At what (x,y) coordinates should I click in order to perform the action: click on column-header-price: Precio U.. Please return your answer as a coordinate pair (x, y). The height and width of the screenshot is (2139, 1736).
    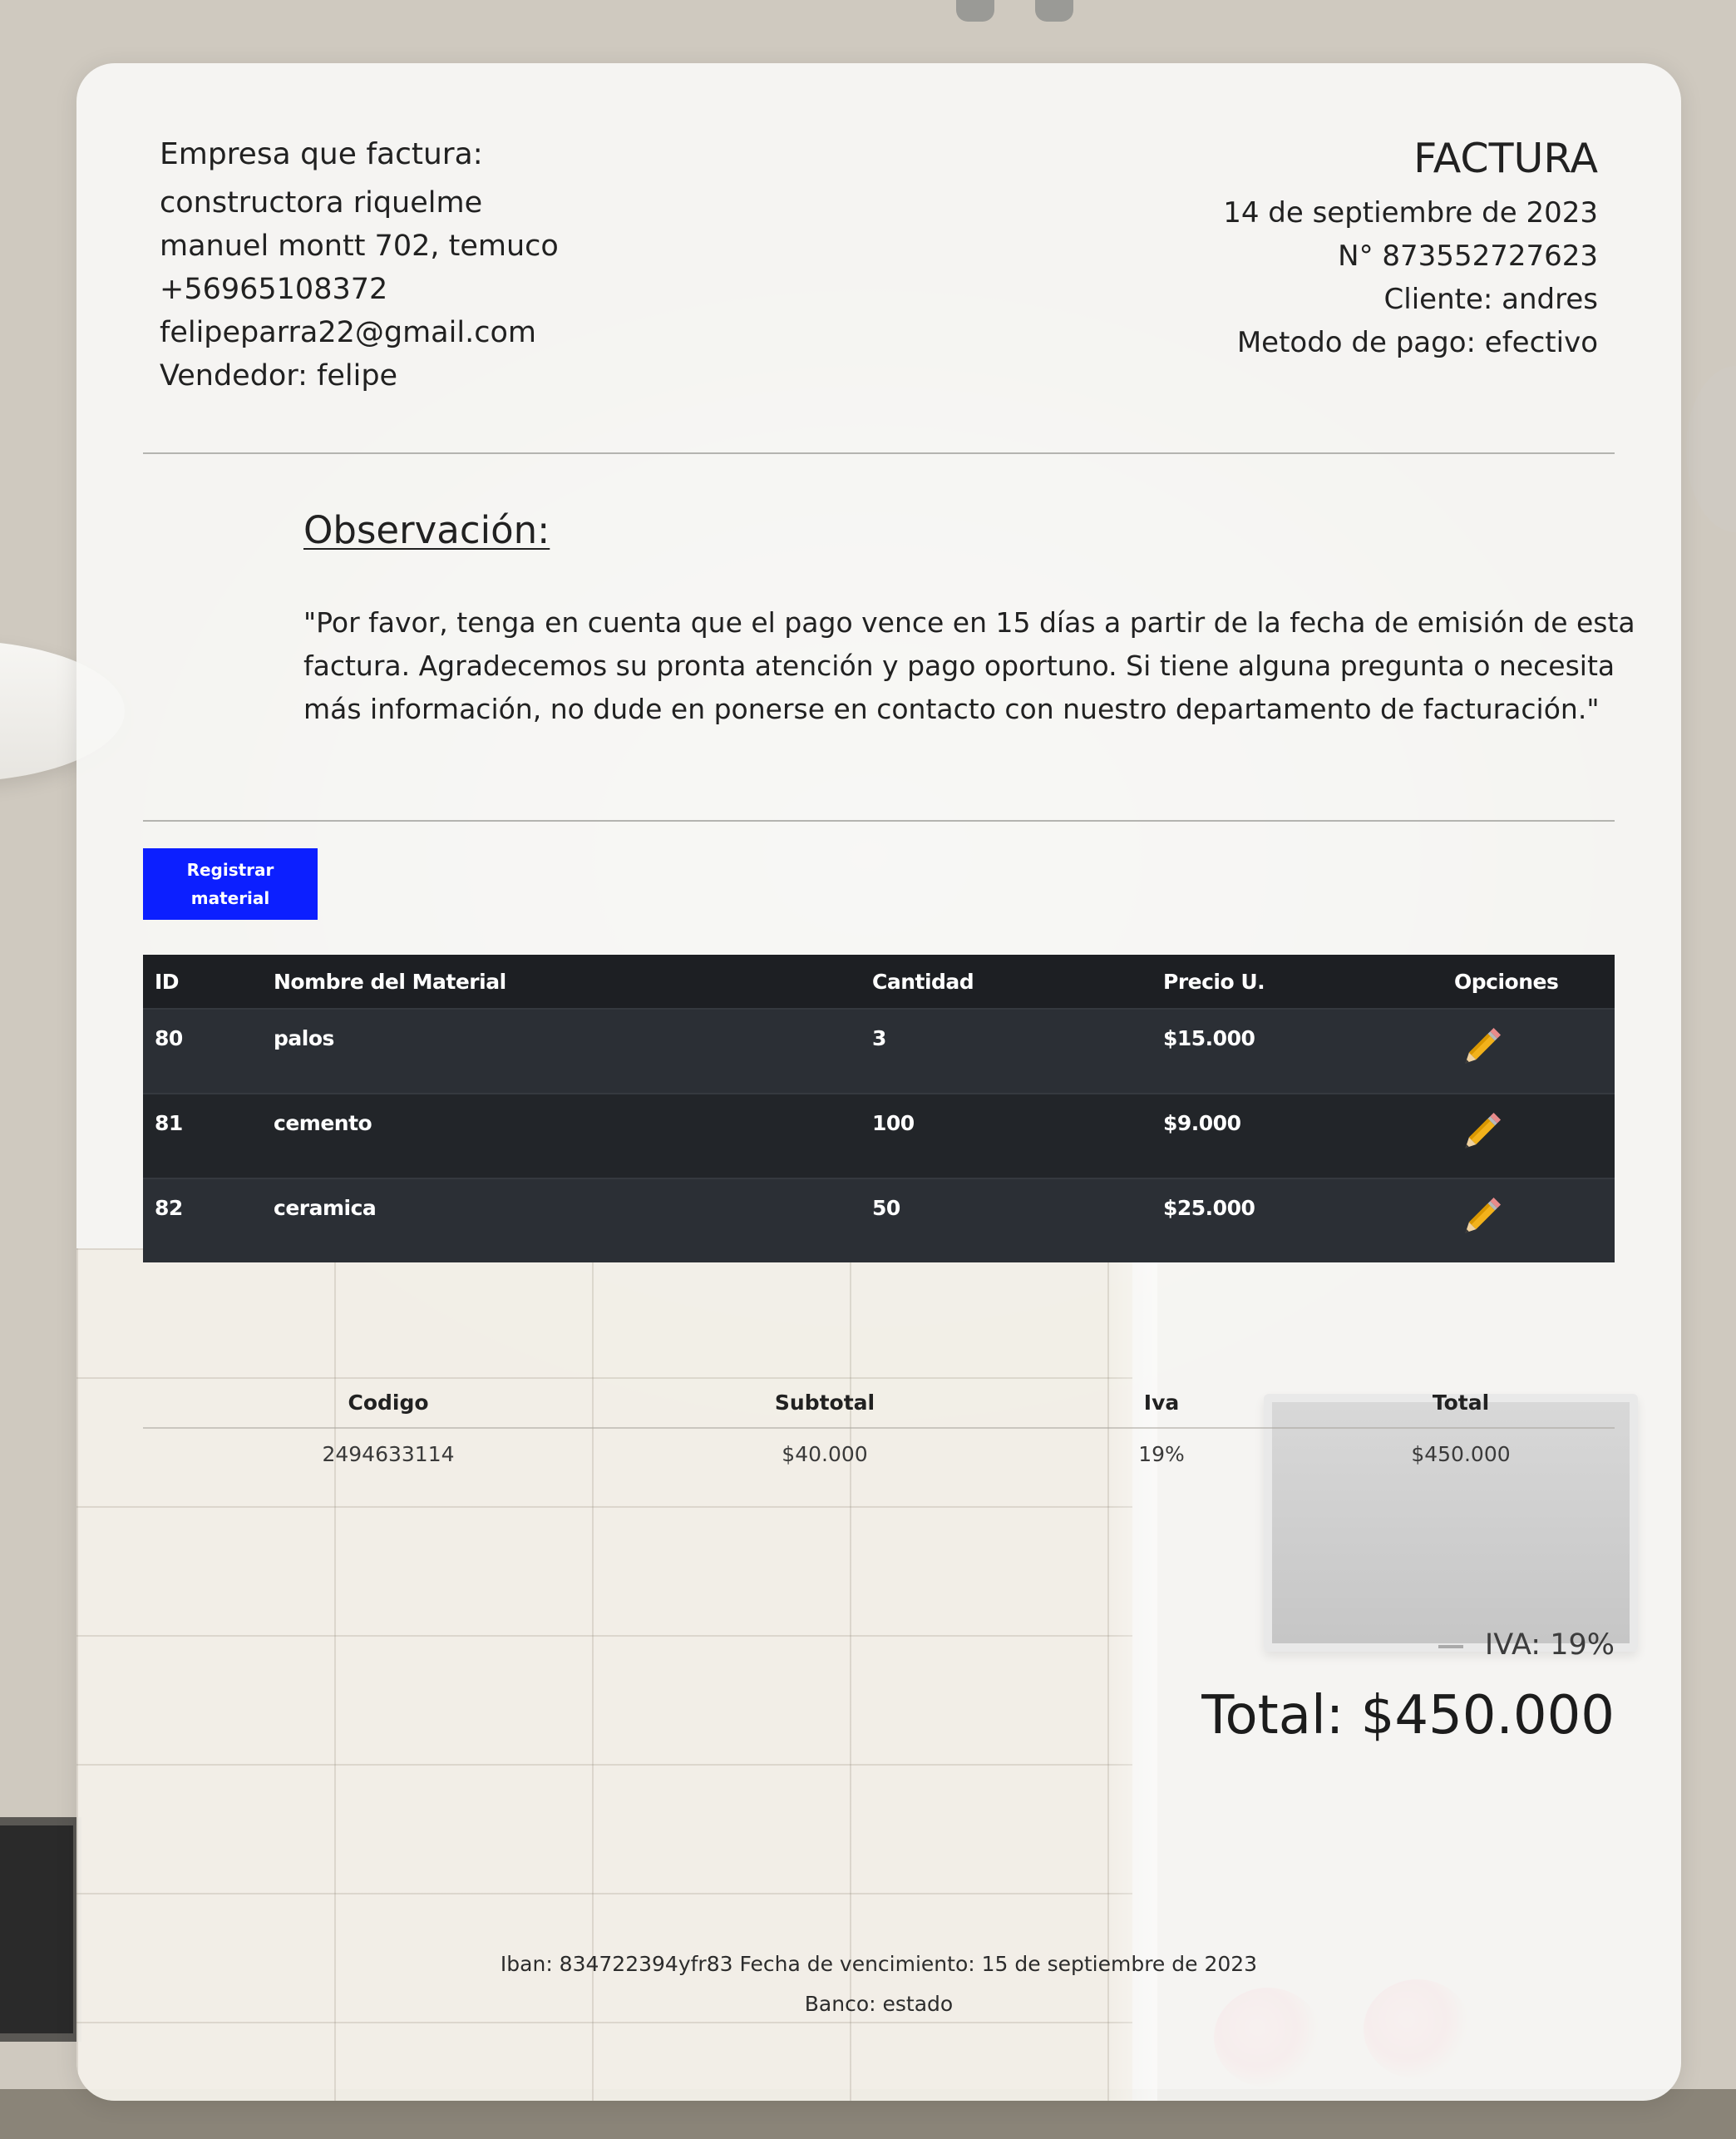
    Looking at the image, I should click on (1297, 982).